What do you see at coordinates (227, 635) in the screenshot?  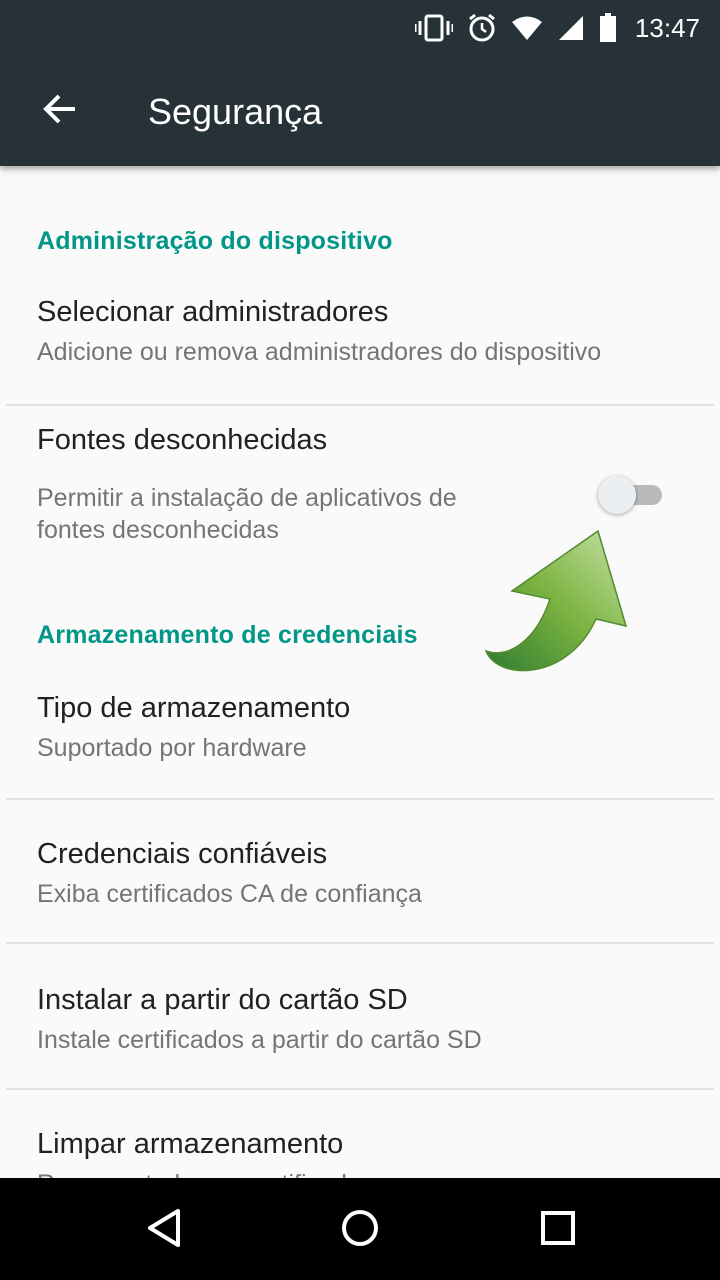 I see `section-header-credential-storage: Armazenamento de credenciais` at bounding box center [227, 635].